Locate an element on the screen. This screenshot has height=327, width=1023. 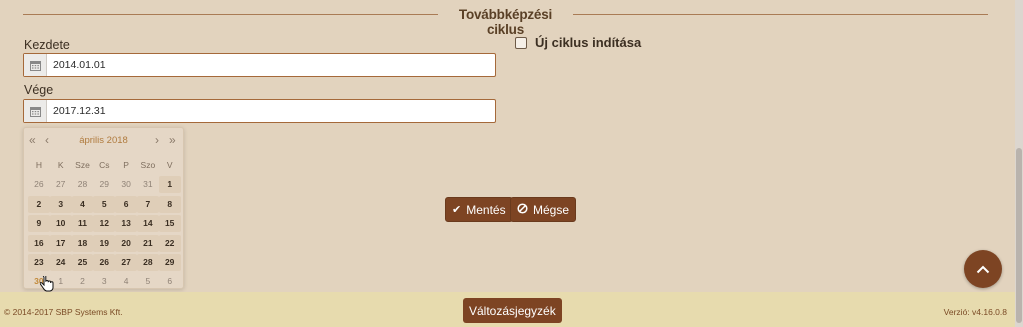
week-row: 9 10 11 12 13 14 15 is located at coordinates (104, 224).